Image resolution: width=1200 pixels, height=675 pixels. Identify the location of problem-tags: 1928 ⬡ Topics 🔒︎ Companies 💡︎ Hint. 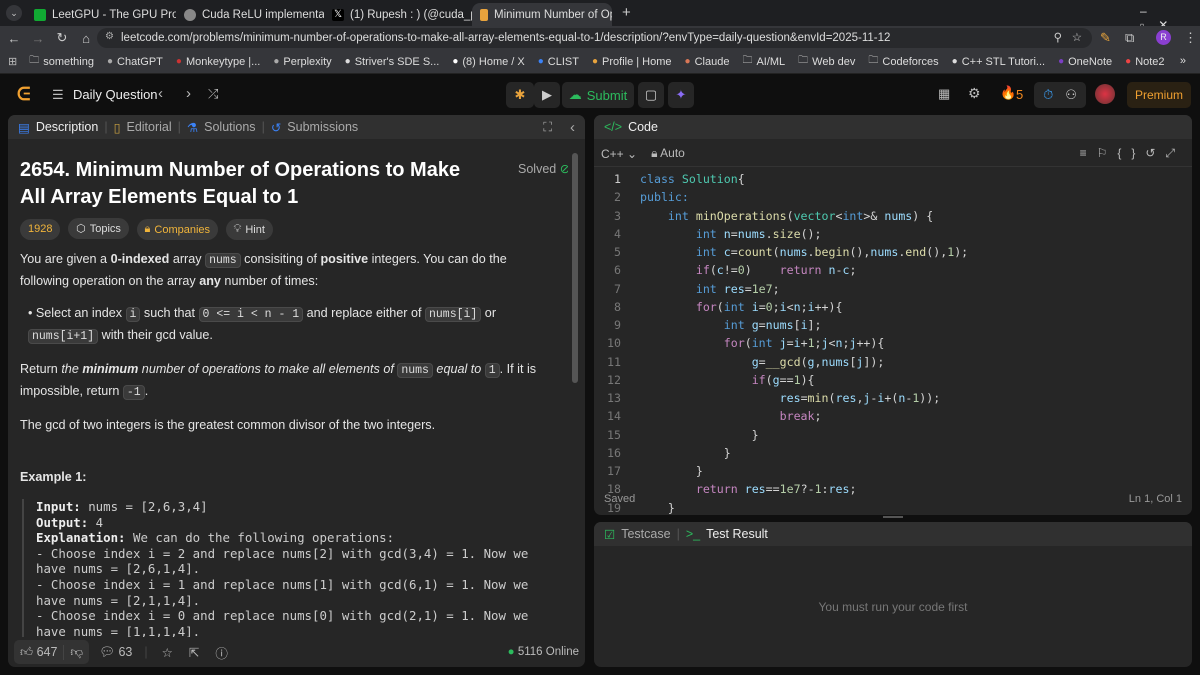
(148, 229).